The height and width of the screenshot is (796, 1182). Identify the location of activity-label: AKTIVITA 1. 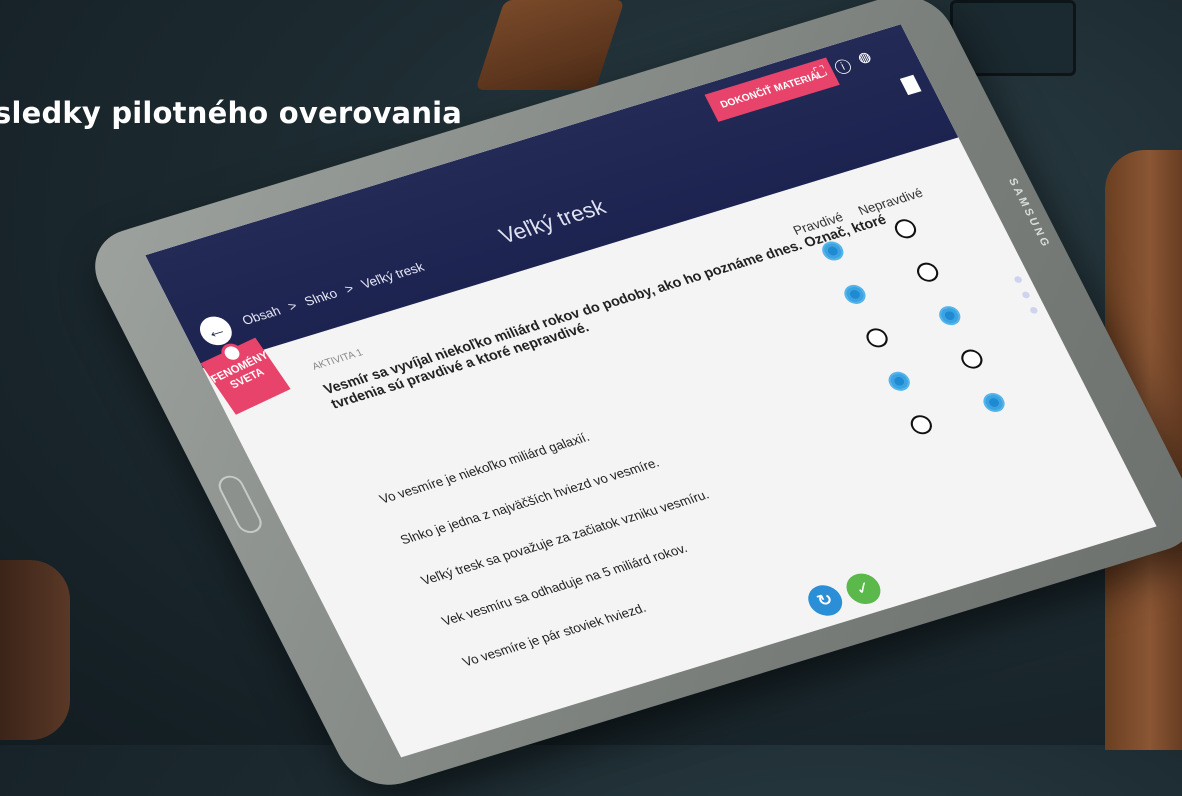
(337, 360).